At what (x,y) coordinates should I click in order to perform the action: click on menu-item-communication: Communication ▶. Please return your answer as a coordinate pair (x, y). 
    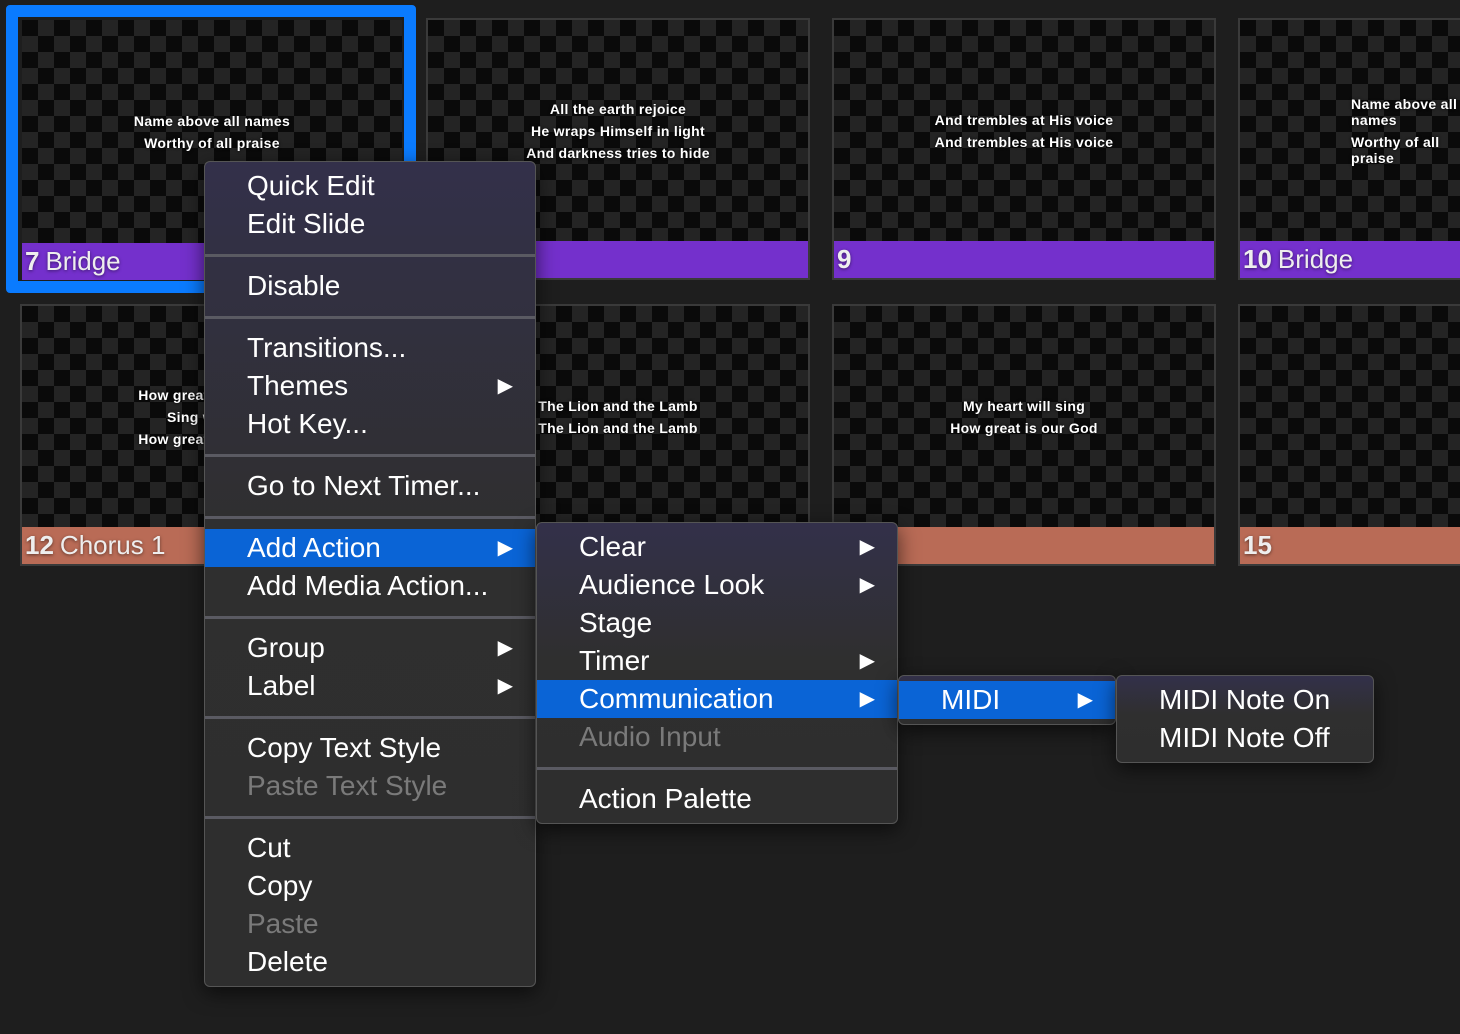
    Looking at the image, I should click on (717, 699).